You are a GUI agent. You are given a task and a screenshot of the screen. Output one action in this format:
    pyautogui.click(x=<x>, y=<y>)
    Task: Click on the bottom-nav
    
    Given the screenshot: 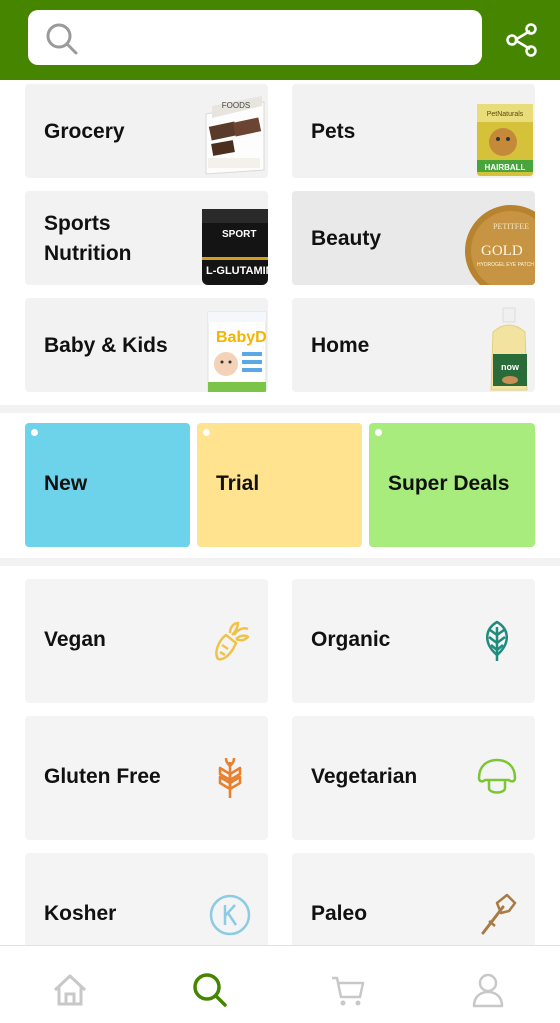 What is the action you would take?
    pyautogui.click(x=280, y=984)
    